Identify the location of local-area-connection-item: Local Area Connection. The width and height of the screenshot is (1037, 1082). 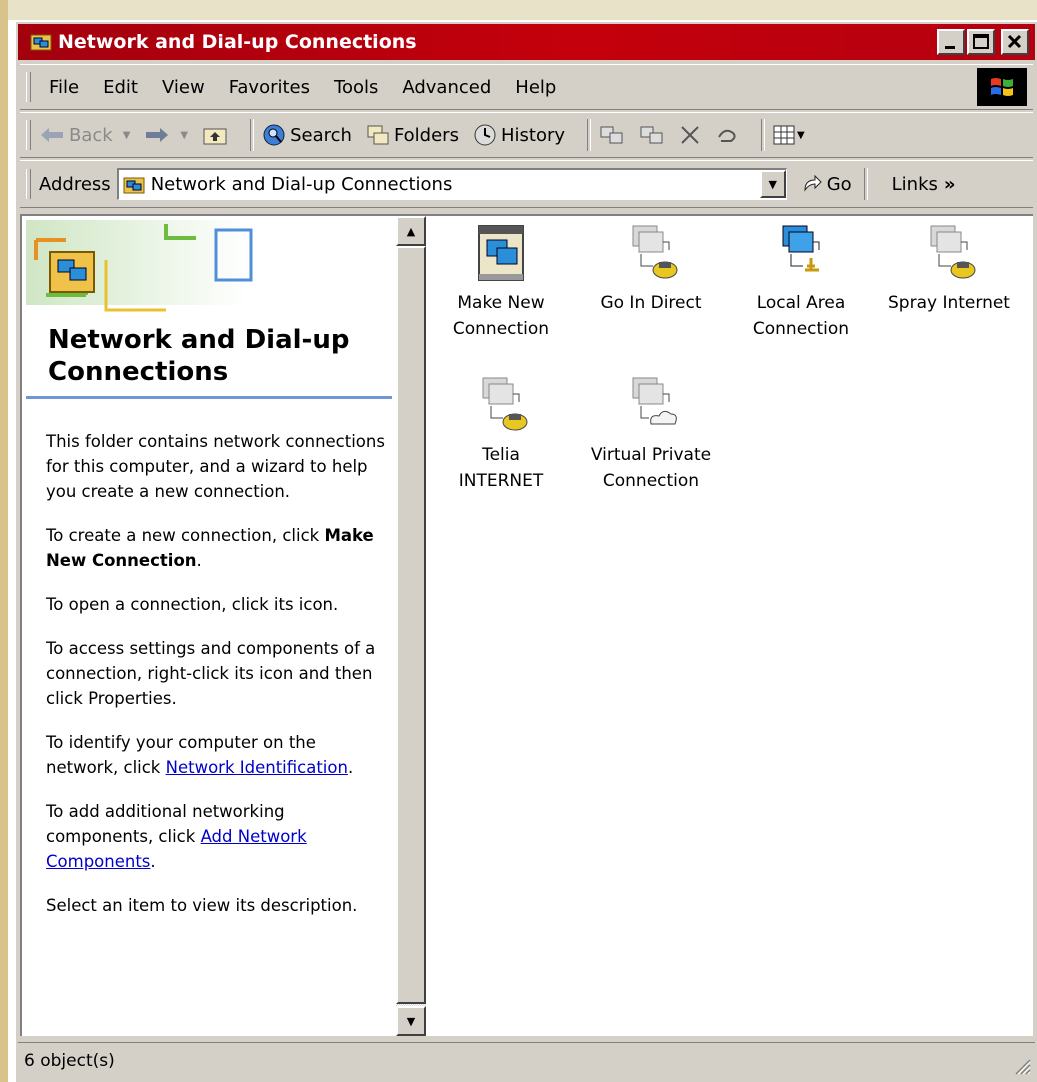
(801, 282).